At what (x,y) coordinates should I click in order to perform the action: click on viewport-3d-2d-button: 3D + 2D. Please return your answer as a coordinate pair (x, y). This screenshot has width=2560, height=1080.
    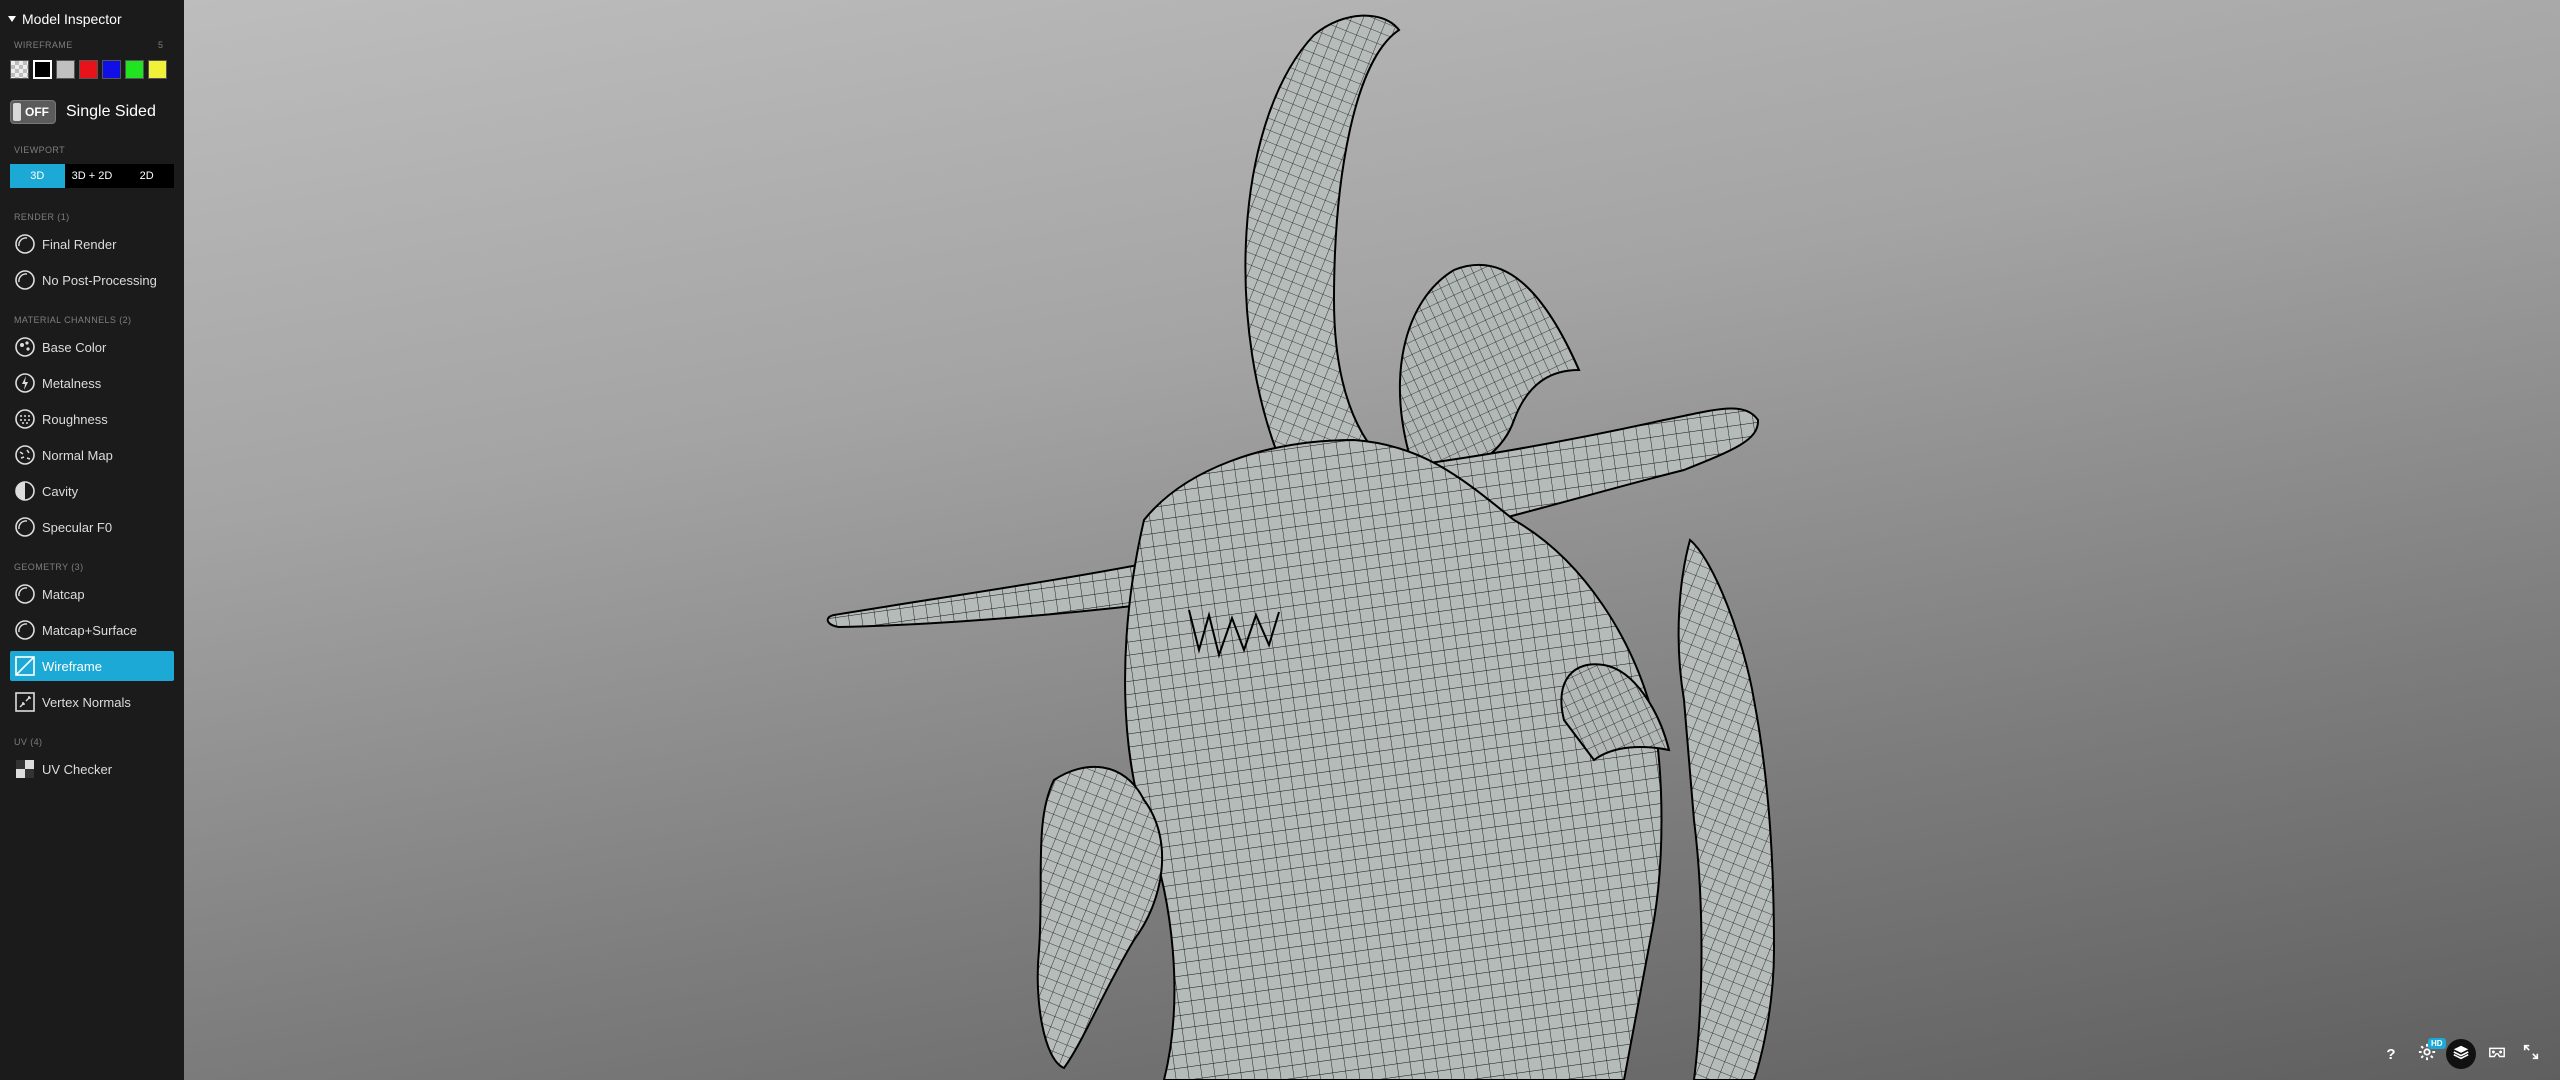
    Looking at the image, I should click on (92, 176).